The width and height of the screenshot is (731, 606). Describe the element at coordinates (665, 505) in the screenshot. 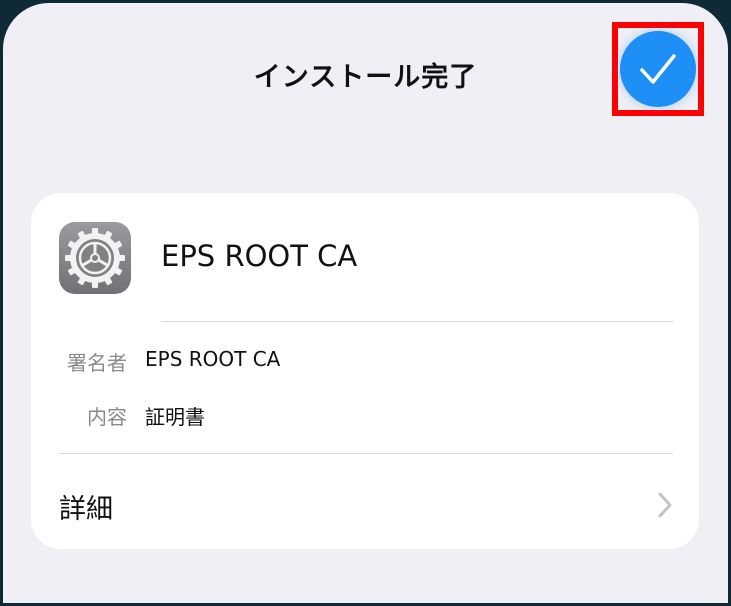

I see `chevron-right-icon` at that location.